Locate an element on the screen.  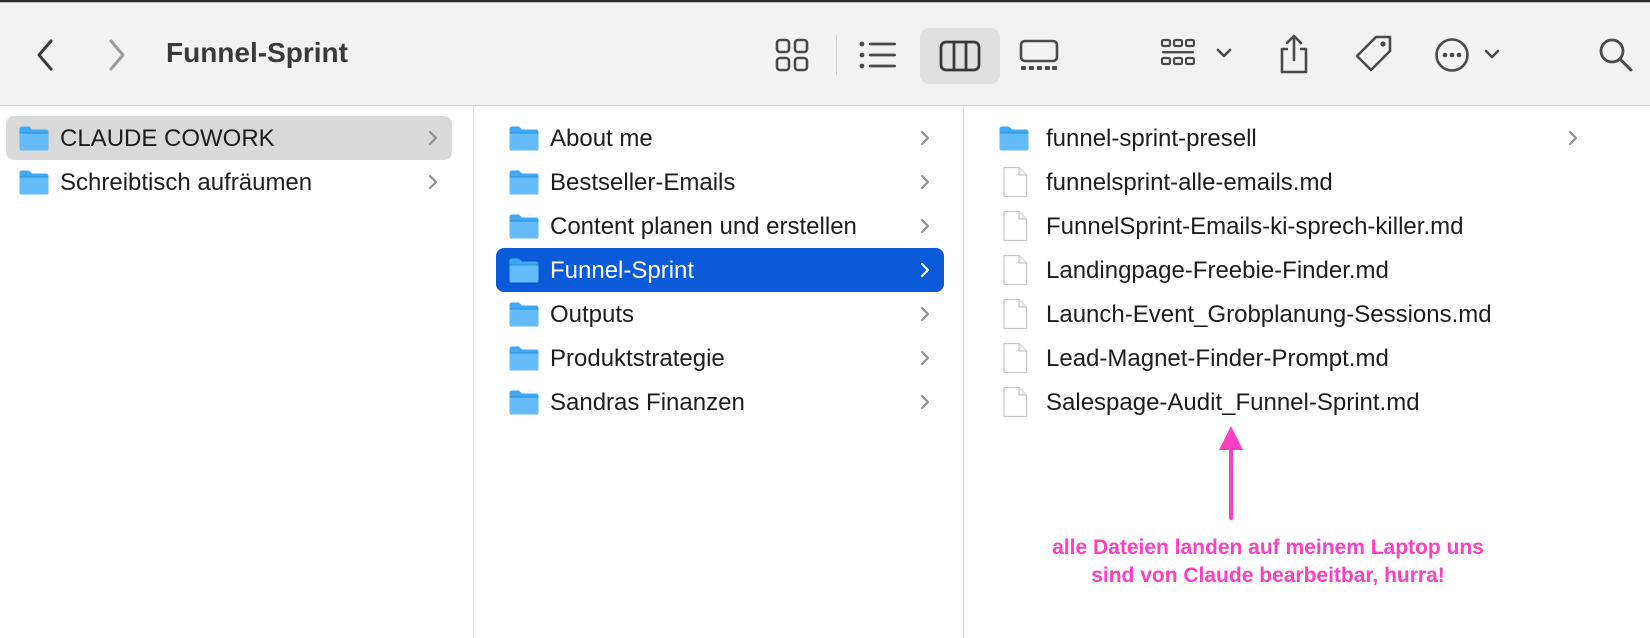
back-button is located at coordinates (45, 55).